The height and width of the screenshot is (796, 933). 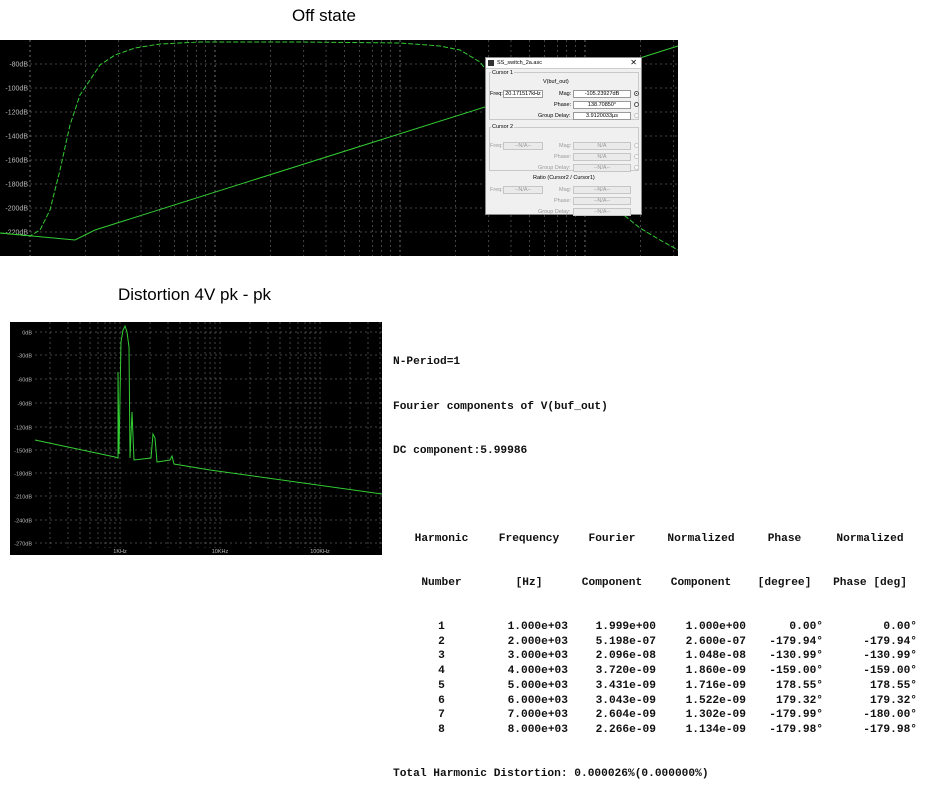 What do you see at coordinates (441, 700) in the screenshot?
I see `table-cell: 6` at bounding box center [441, 700].